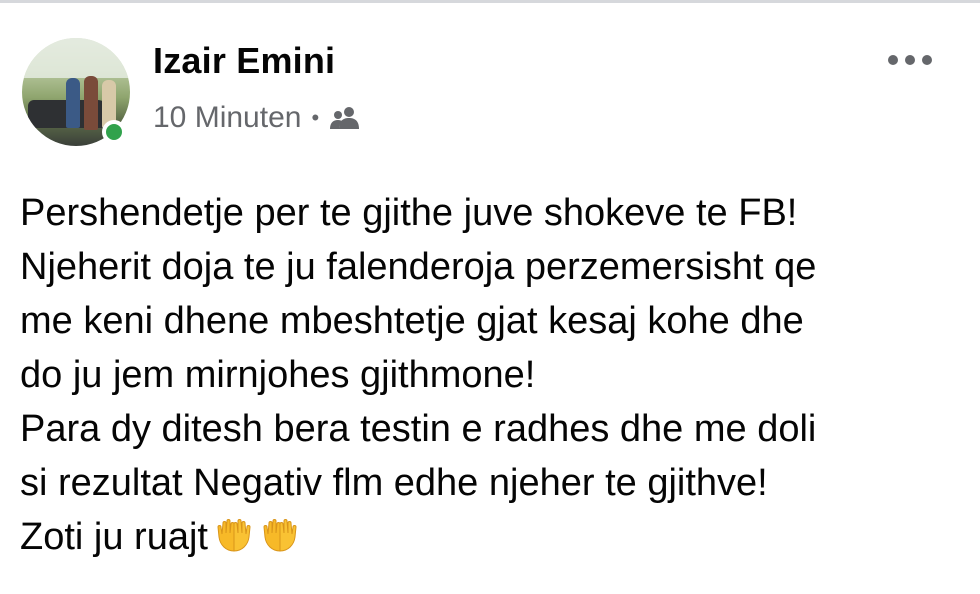 The width and height of the screenshot is (980, 594). What do you see at coordinates (278, 375) in the screenshot?
I see `post-text-line: do ju jem mirnjohes gjithmone!` at bounding box center [278, 375].